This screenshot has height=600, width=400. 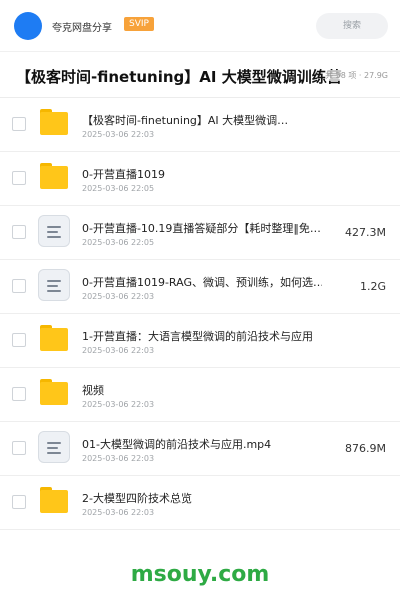 I want to click on item-name: 1-开营直播：大语言模型微调的前沿技术与应用, so click(x=197, y=336).